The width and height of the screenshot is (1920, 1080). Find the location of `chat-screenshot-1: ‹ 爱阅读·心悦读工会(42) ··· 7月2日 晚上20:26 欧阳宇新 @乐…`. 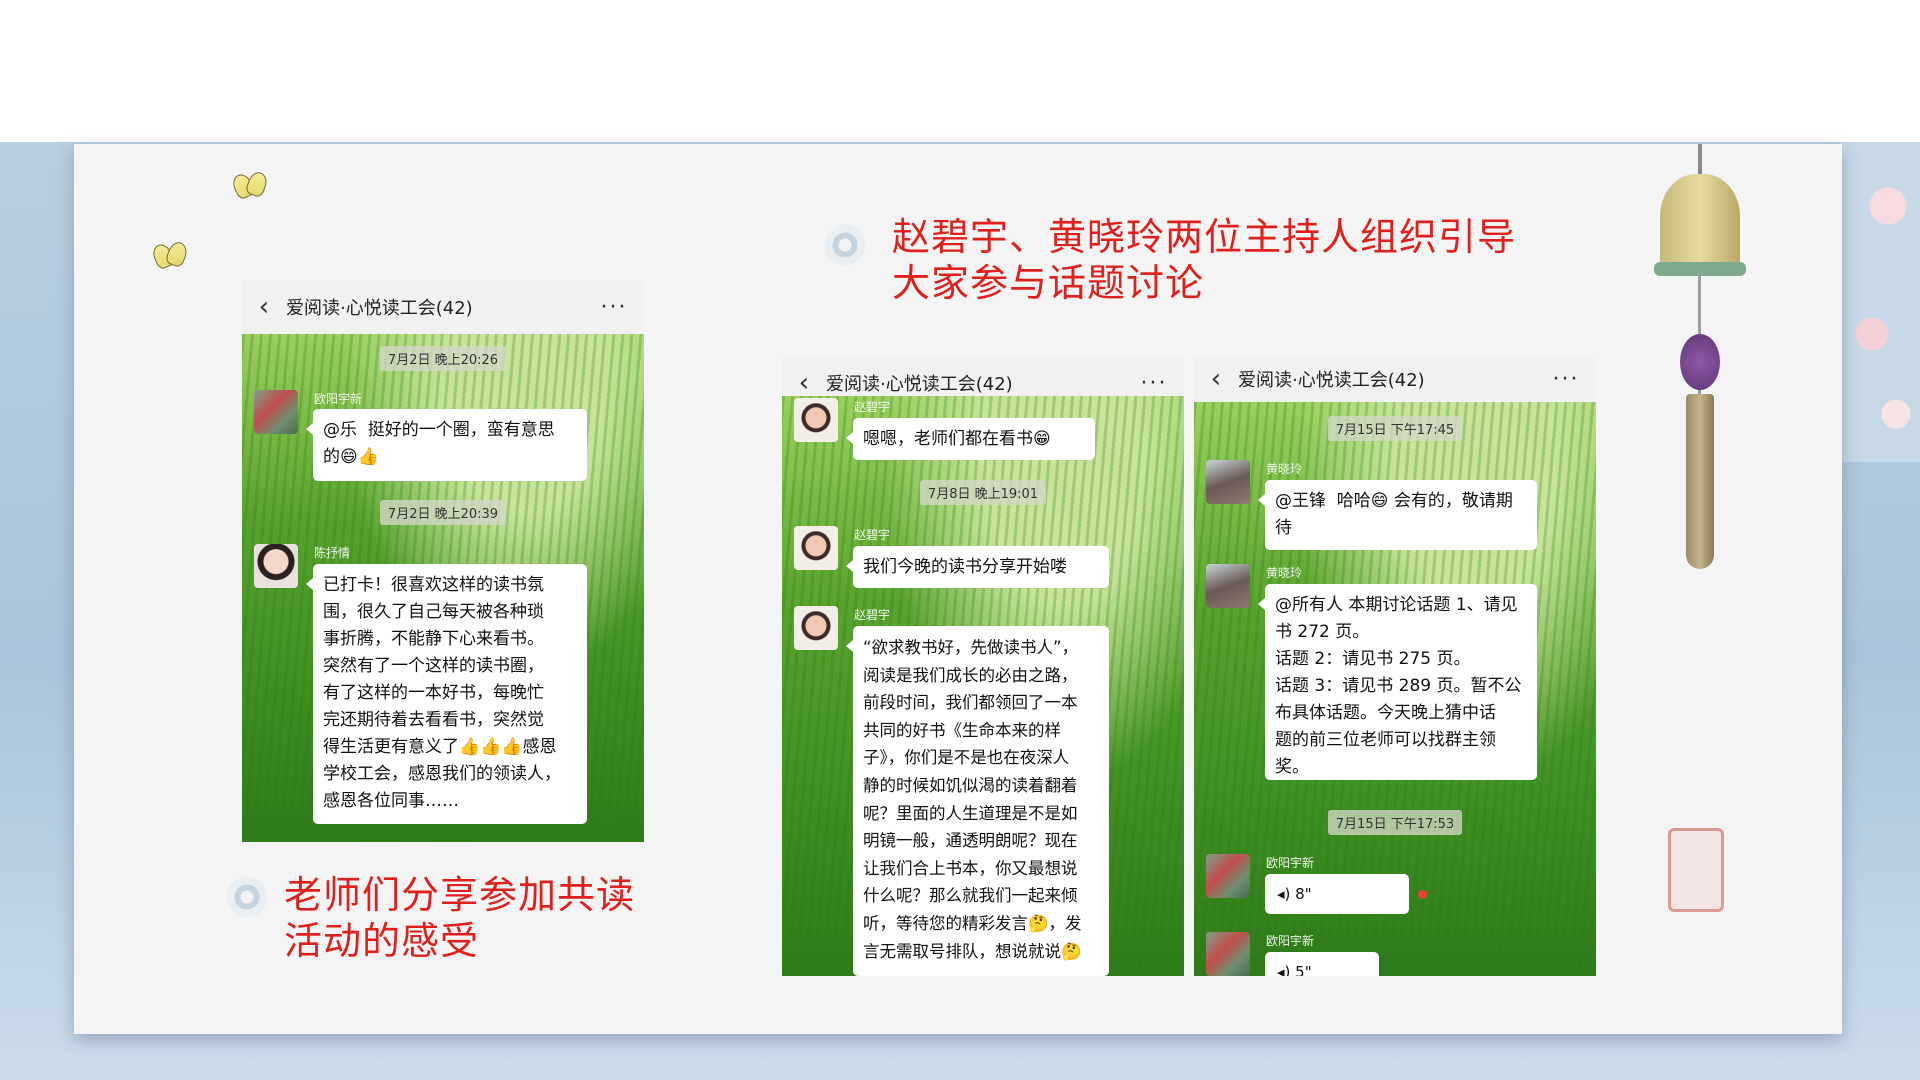

chat-screenshot-1: ‹ 爱阅读·心悦读工会(42) ··· 7月2日 晚上20:26 欧阳宇新 @乐… is located at coordinates (443, 561).